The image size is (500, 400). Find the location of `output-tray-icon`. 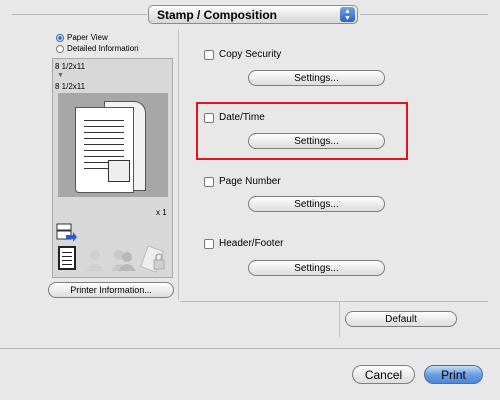

output-tray-icon is located at coordinates (66, 232).